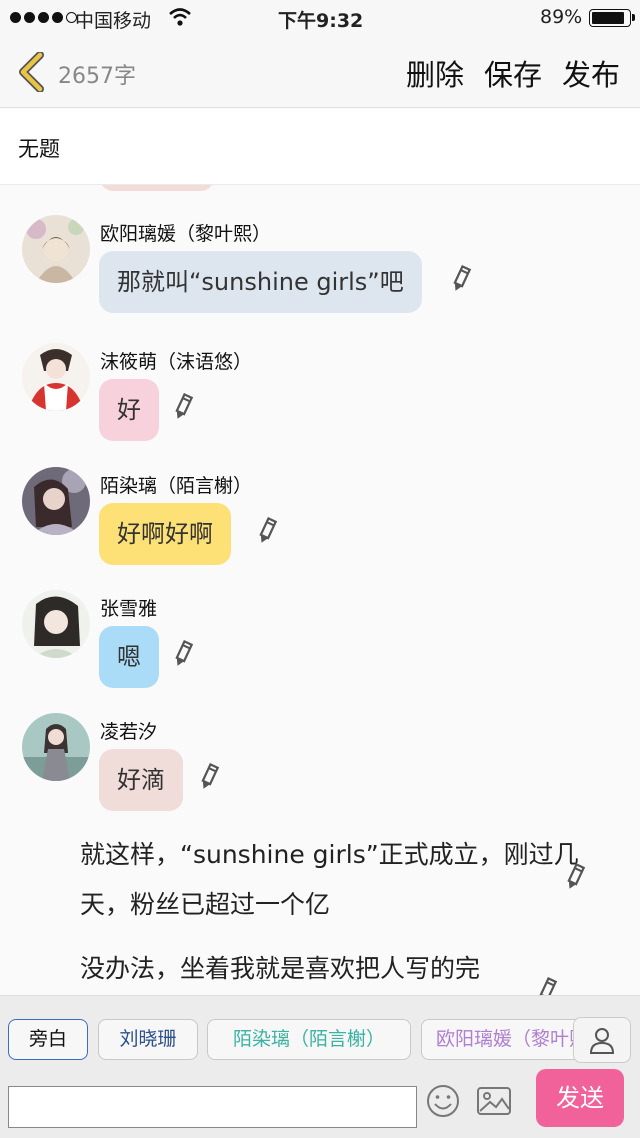 This screenshot has width=640, height=1138. I want to click on sender-name: 欧阳璃媛（黎叶熙）, so click(186, 234).